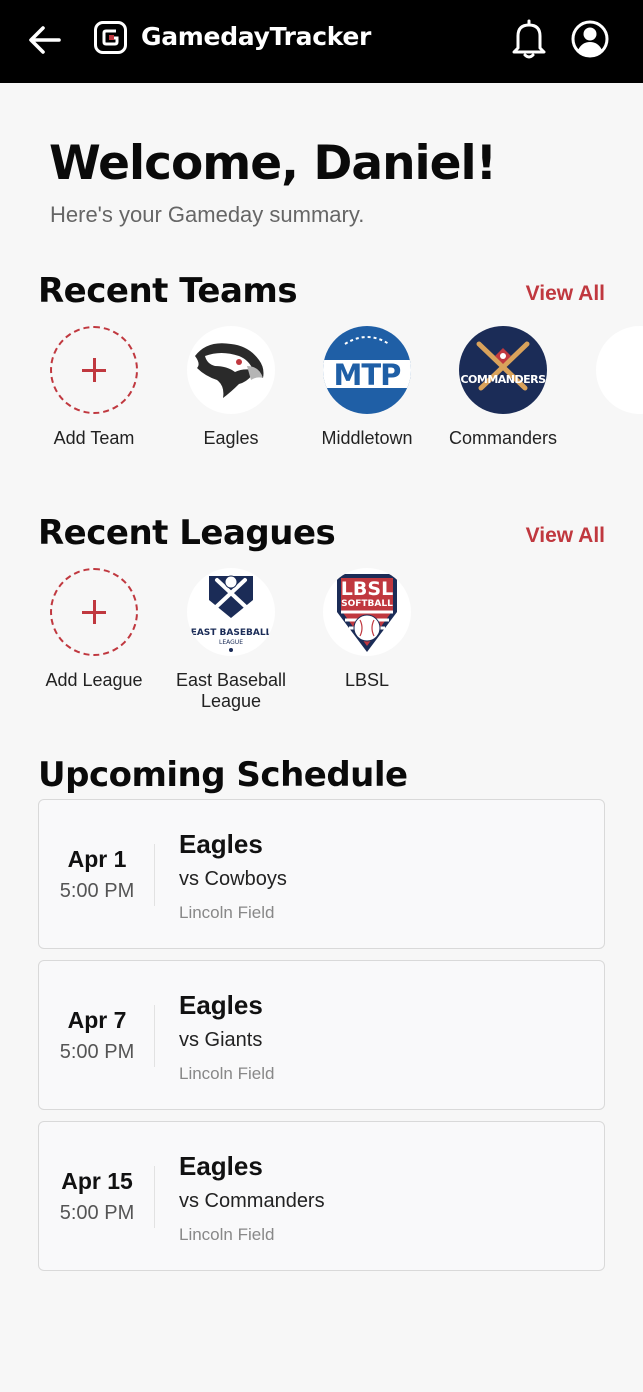 This screenshot has height=1392, width=643. Describe the element at coordinates (565, 536) in the screenshot. I see `leagues-view-all-link: View All` at that location.